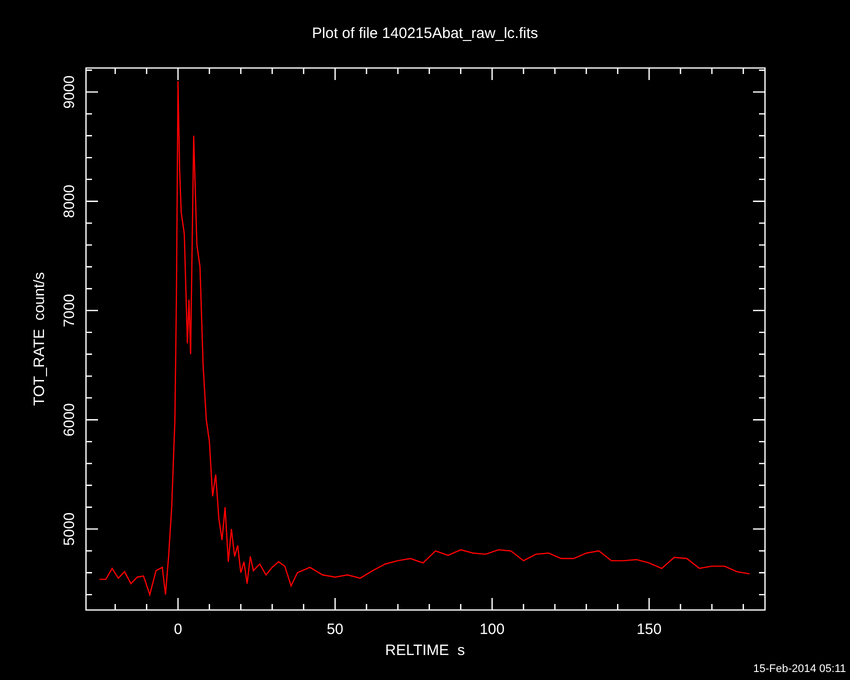 The height and width of the screenshot is (680, 850). What do you see at coordinates (69, 201) in the screenshot?
I see `tick-label: 8000` at bounding box center [69, 201].